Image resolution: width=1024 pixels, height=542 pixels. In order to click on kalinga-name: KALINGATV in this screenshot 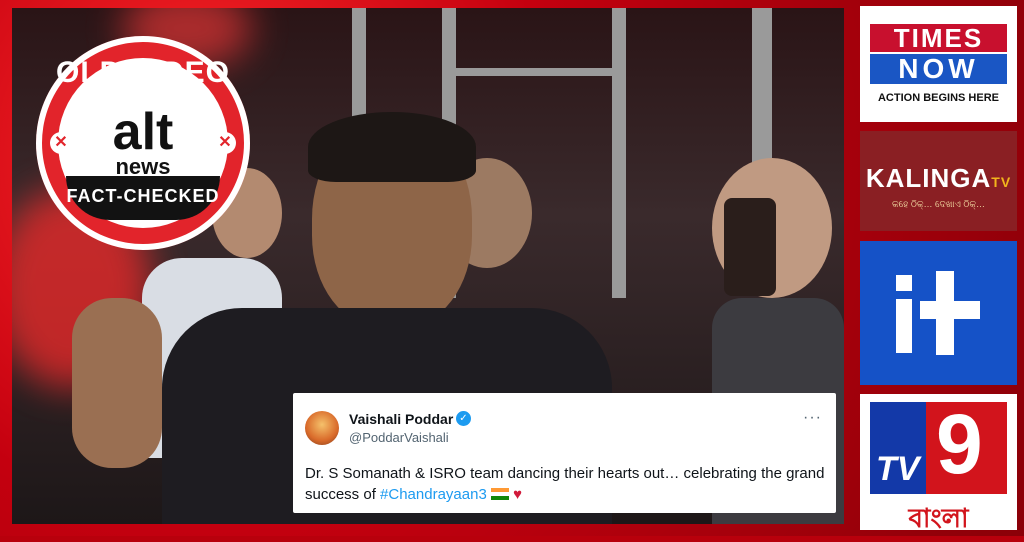, I will do `click(938, 178)`.